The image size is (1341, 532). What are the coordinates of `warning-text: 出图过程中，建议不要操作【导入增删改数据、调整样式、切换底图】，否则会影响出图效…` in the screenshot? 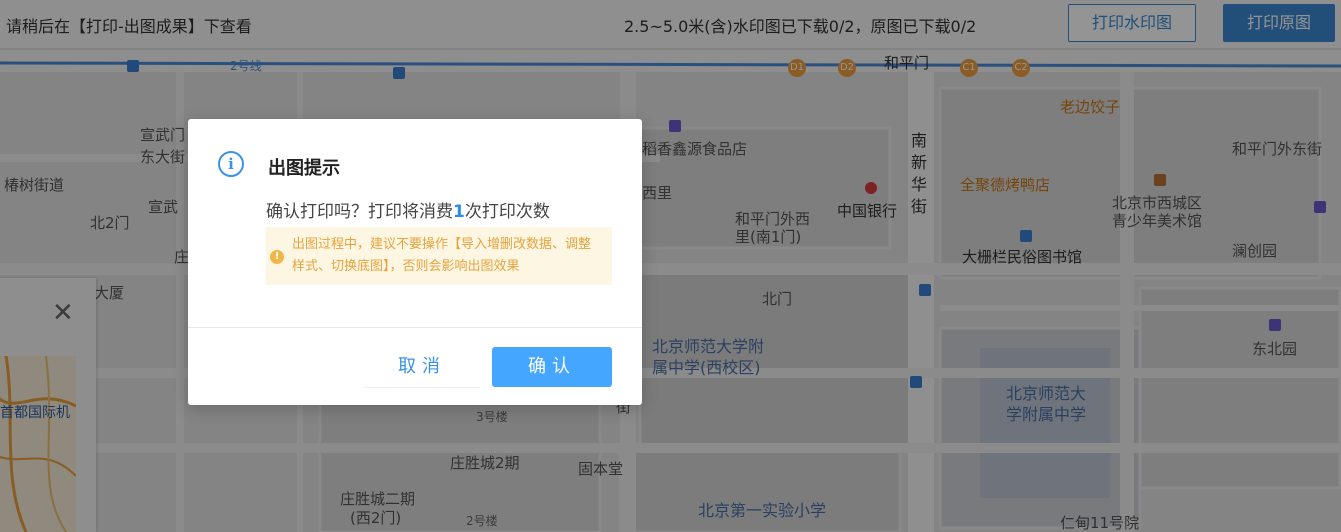 It's located at (442, 255).